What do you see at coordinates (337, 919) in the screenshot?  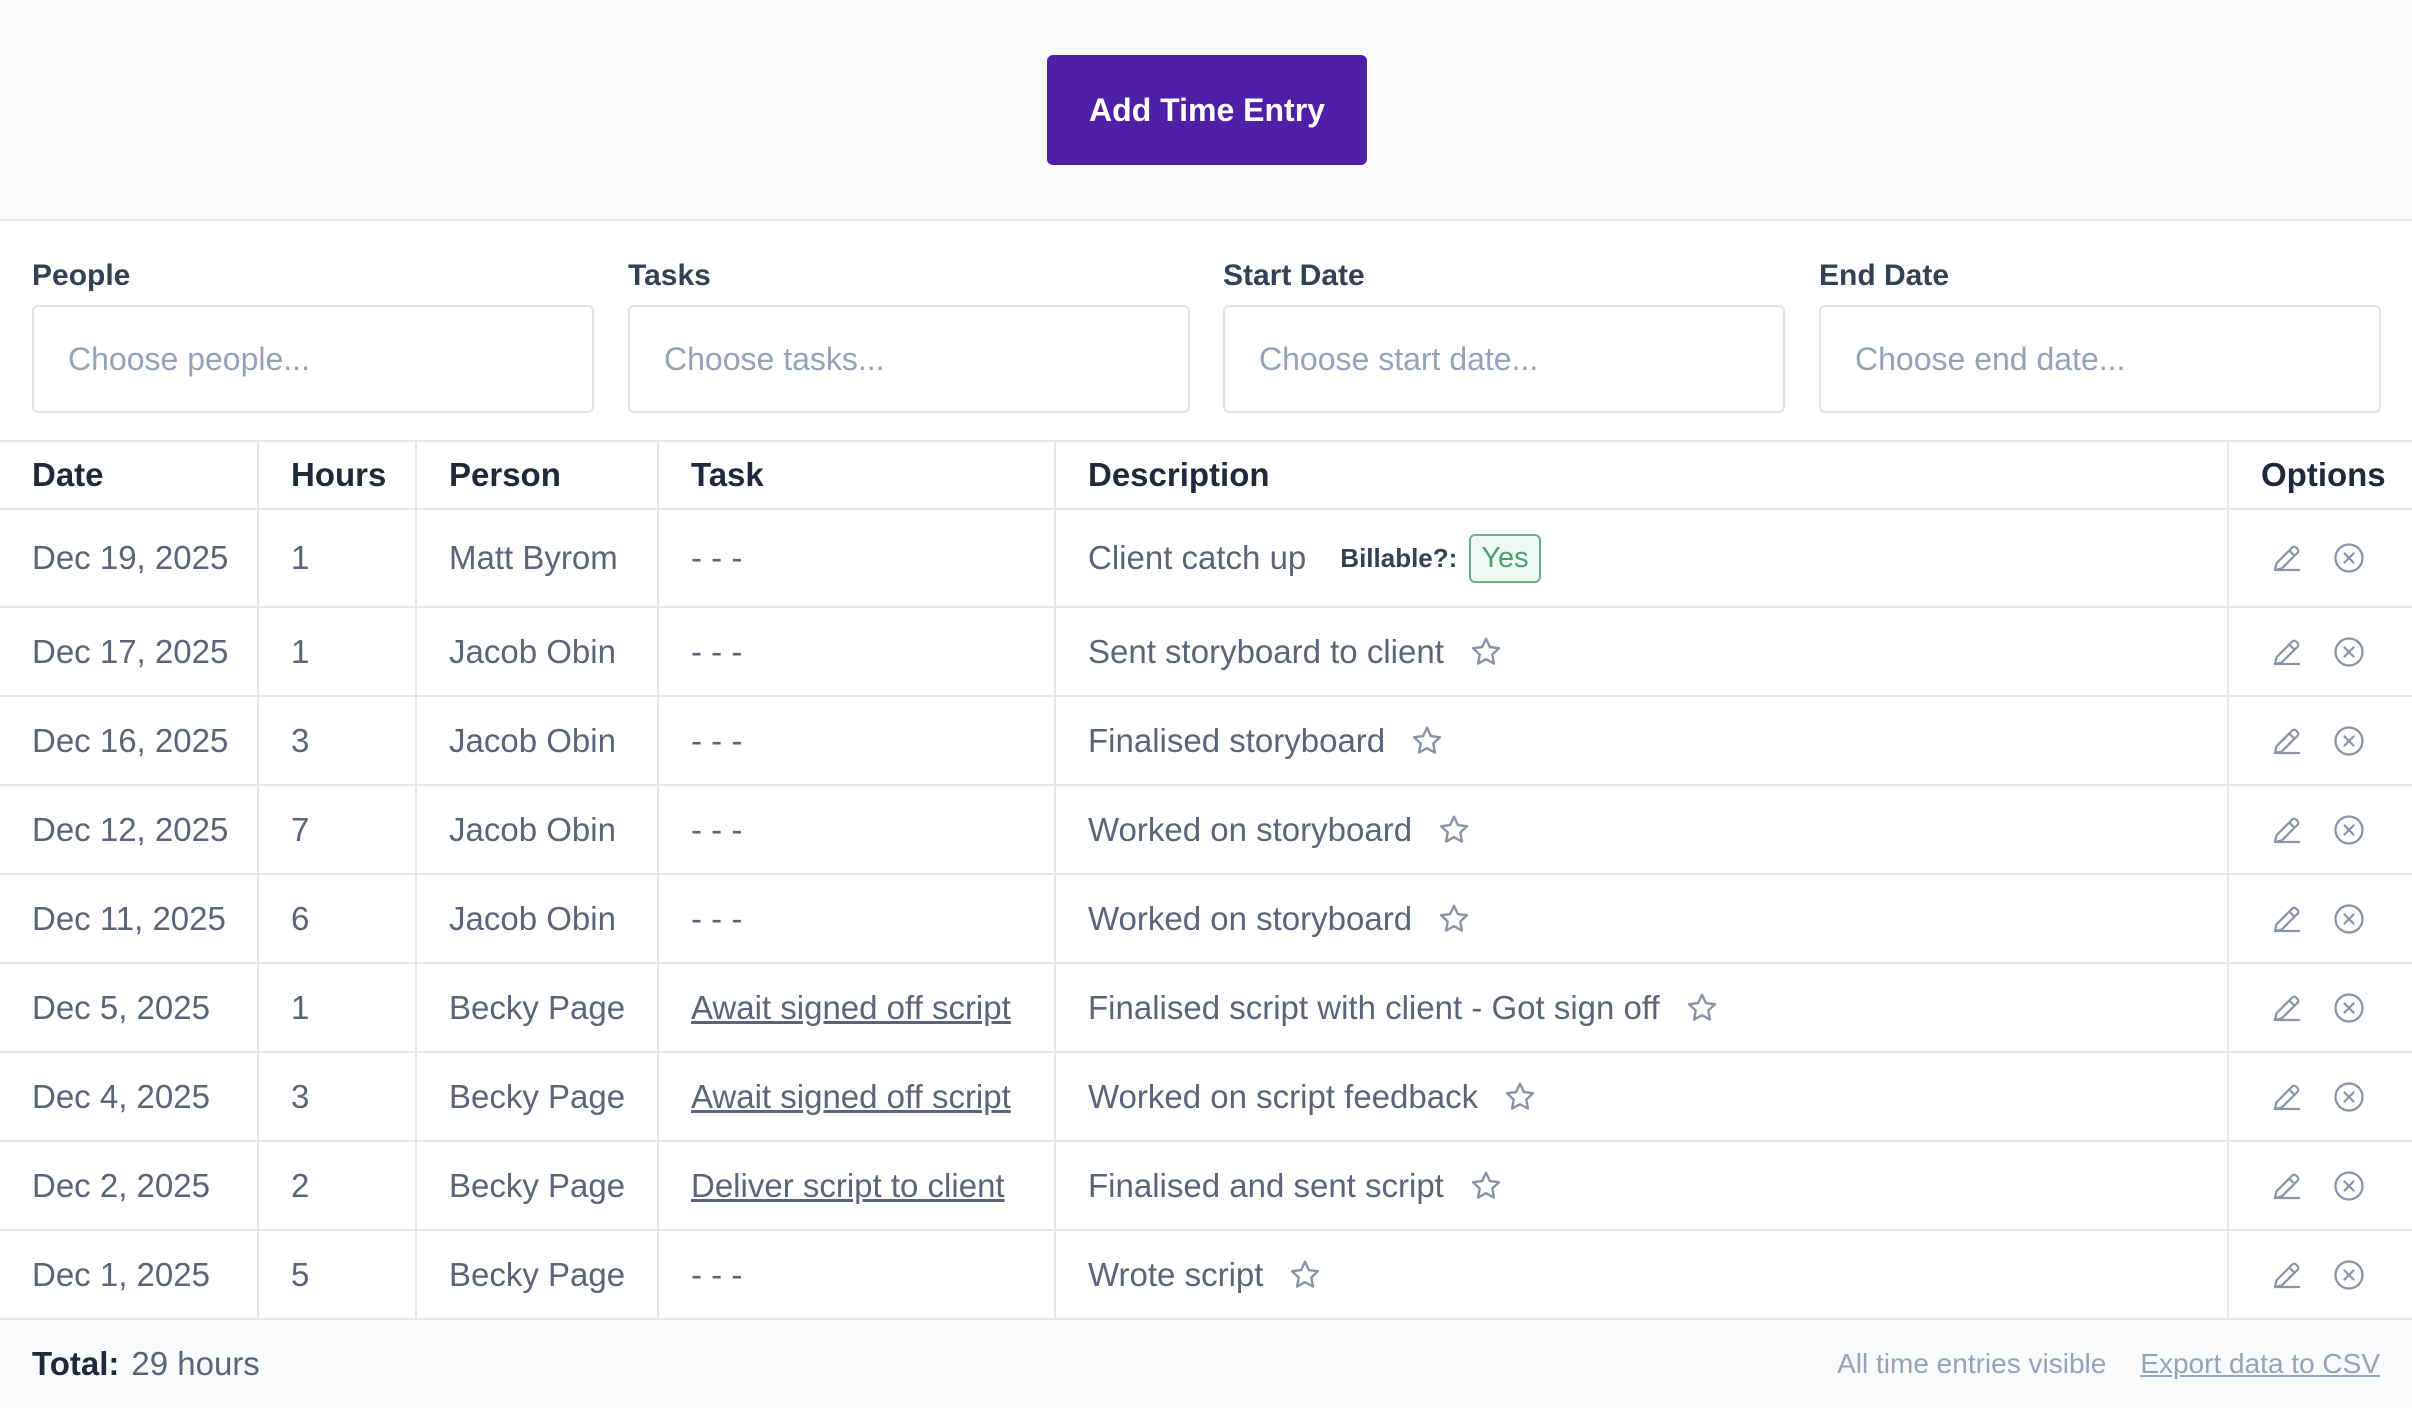 I see `cell-hours: 6` at bounding box center [337, 919].